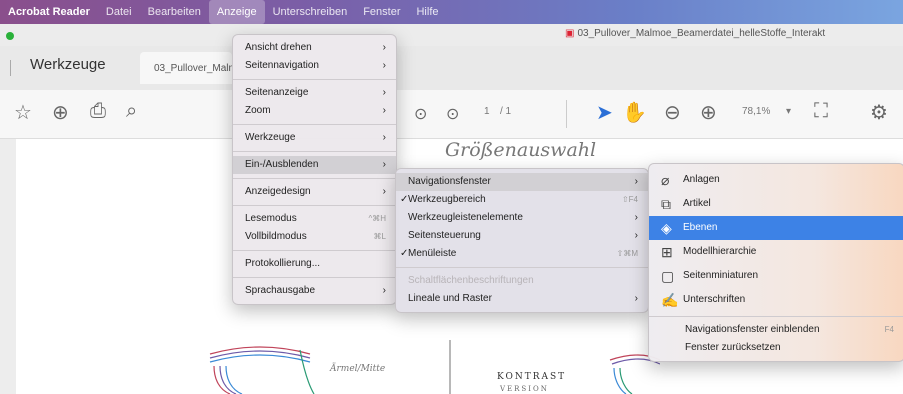 This screenshot has height=394, width=903. Describe the element at coordinates (522, 236) in the screenshot. I see `menu-item-seitensteuerung: Seitensteuerung ›` at that location.